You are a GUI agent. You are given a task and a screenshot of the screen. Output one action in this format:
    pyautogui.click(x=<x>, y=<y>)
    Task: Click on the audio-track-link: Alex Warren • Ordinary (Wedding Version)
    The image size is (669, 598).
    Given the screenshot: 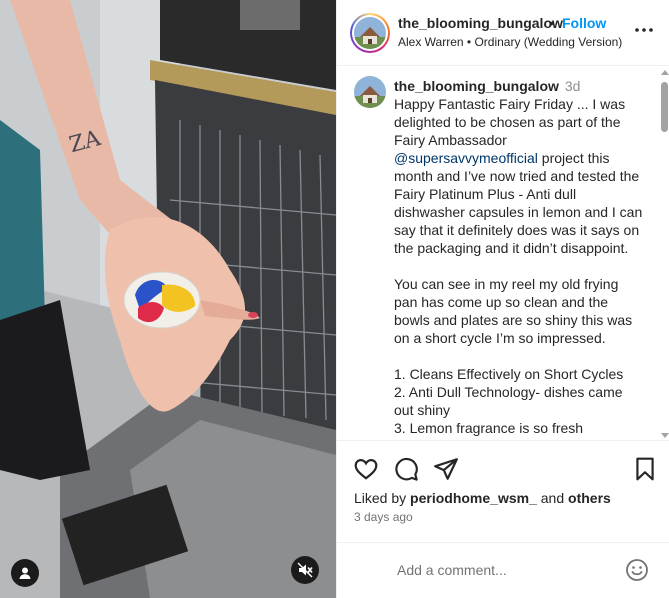 What is the action you would take?
    pyautogui.click(x=510, y=42)
    